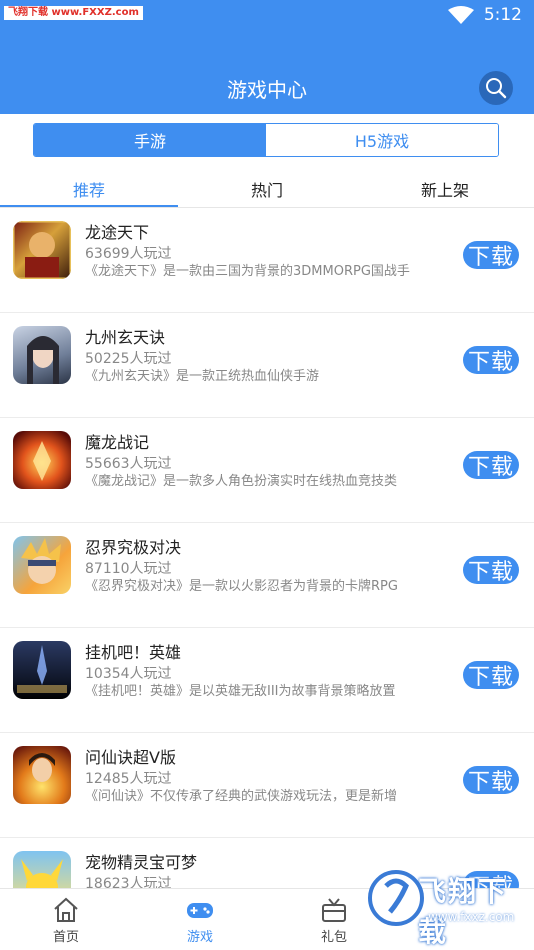 The image size is (534, 950). Describe the element at coordinates (502, 15) in the screenshot. I see `status-time: 5:12` at that location.